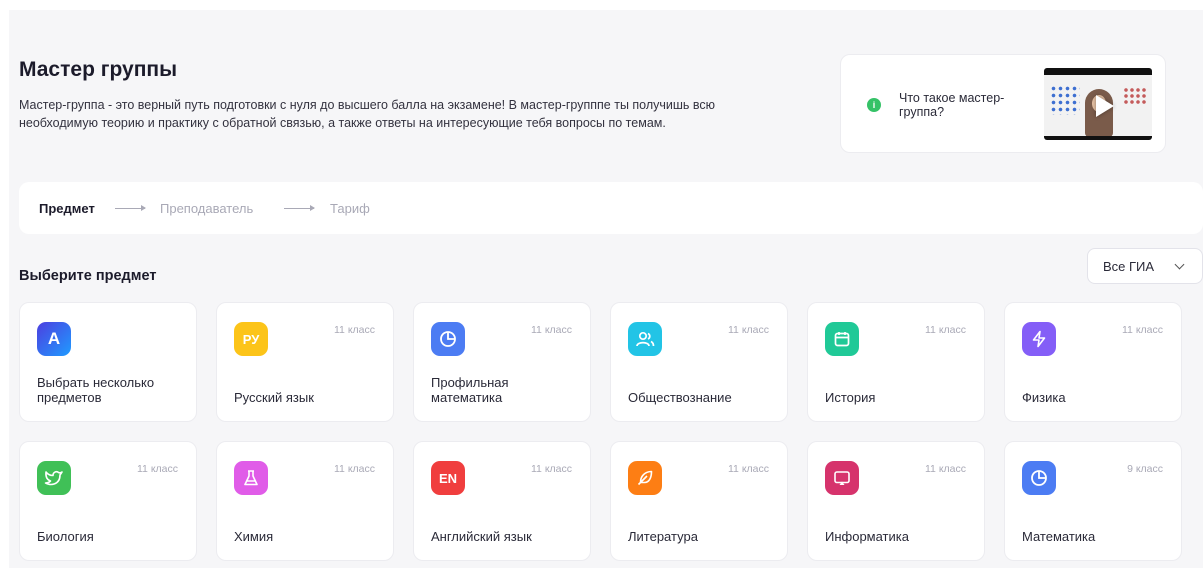 This screenshot has height=568, width=1203. Describe the element at coordinates (1039, 339) in the screenshot. I see `lightning-icon` at that location.